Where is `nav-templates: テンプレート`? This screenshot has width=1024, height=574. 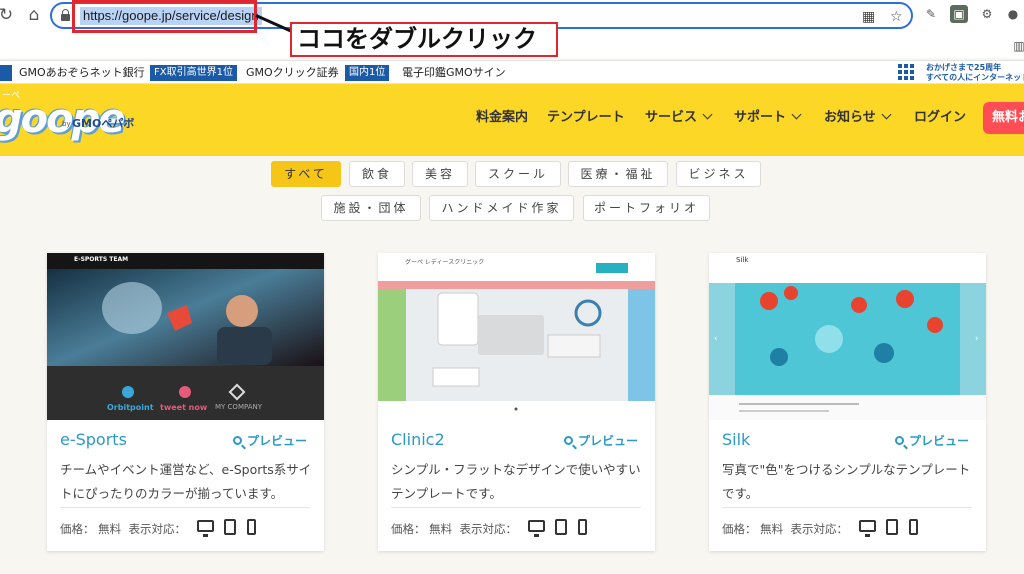 nav-templates: テンプレート is located at coordinates (586, 118).